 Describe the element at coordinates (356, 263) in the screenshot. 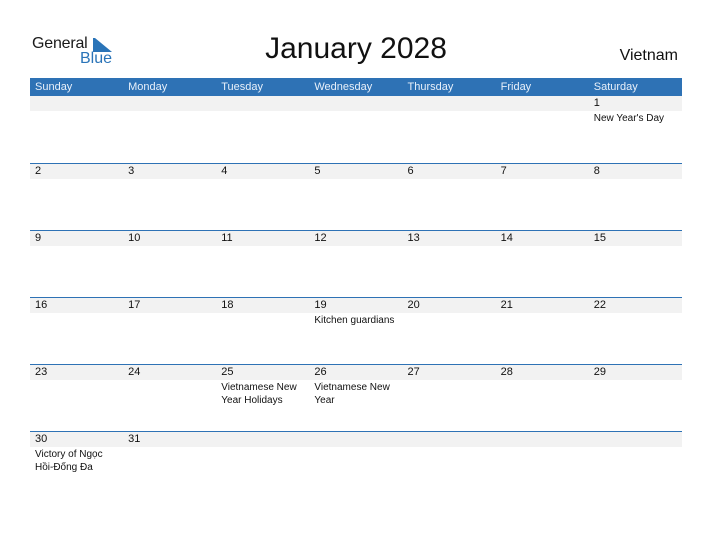

I see `calendar-week: 9 10 11 12 13 14 15` at that location.